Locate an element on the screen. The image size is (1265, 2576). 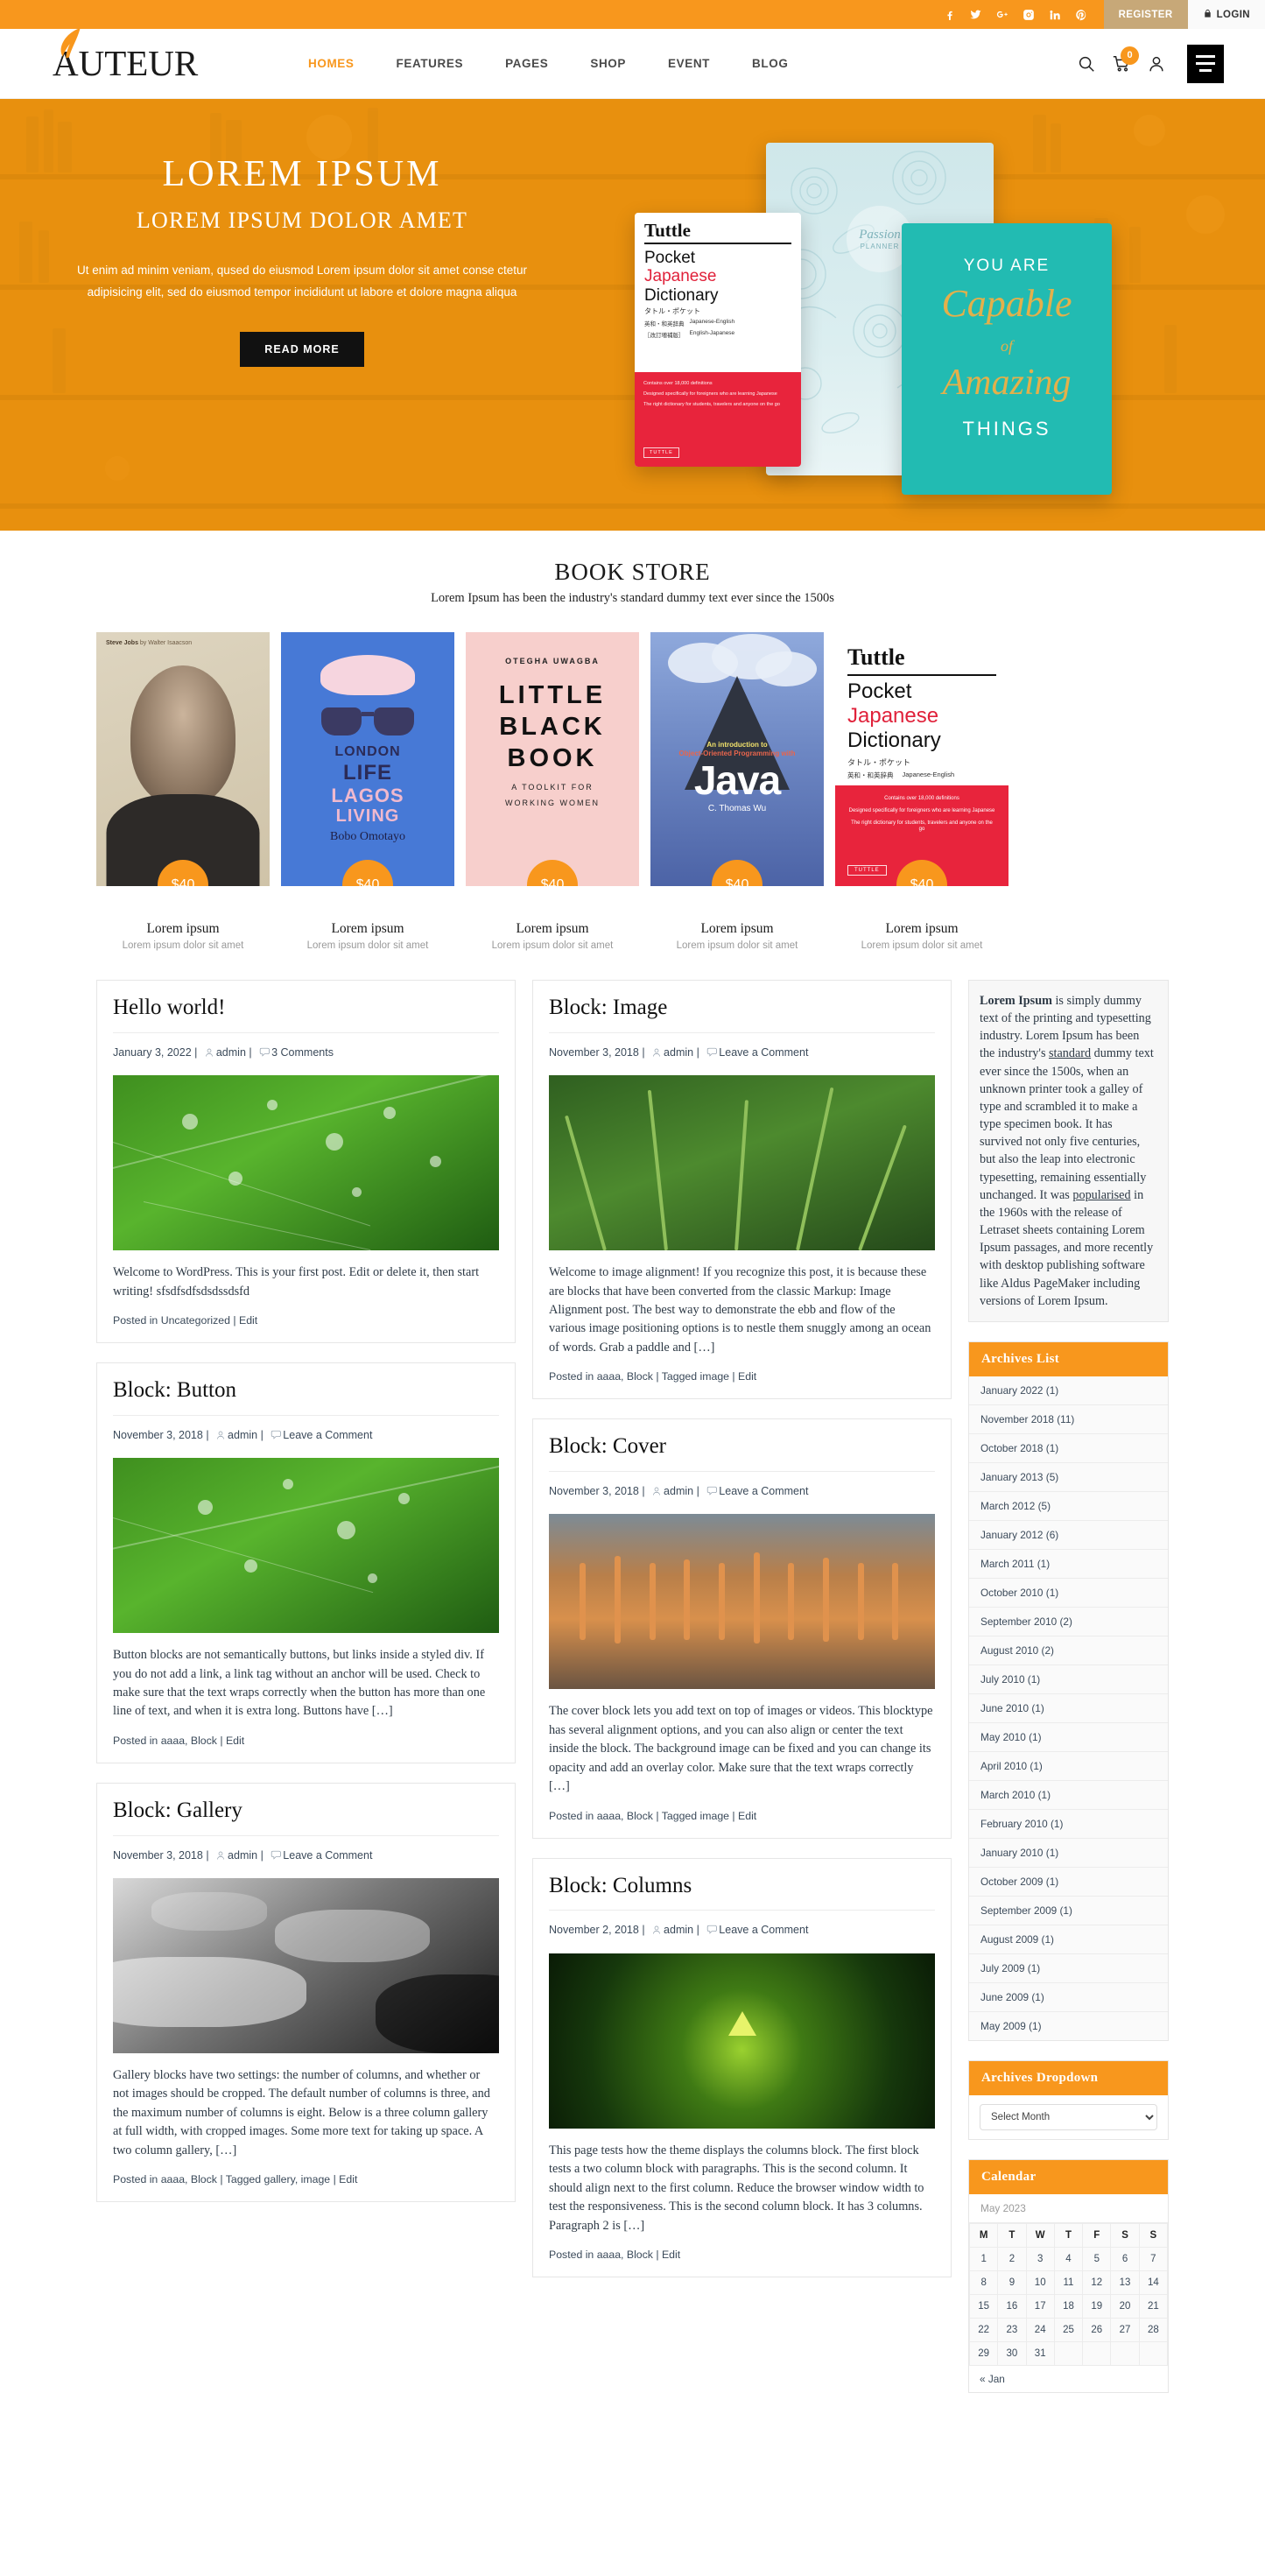
calendar-day-cell: 23 is located at coordinates (1012, 2329).